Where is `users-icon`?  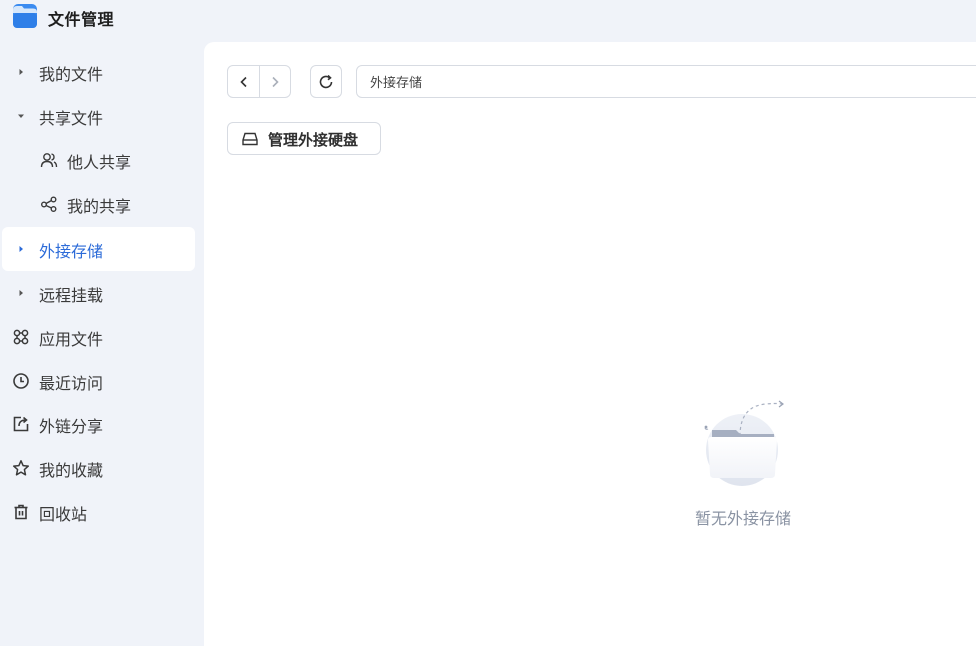
users-icon is located at coordinates (49, 160).